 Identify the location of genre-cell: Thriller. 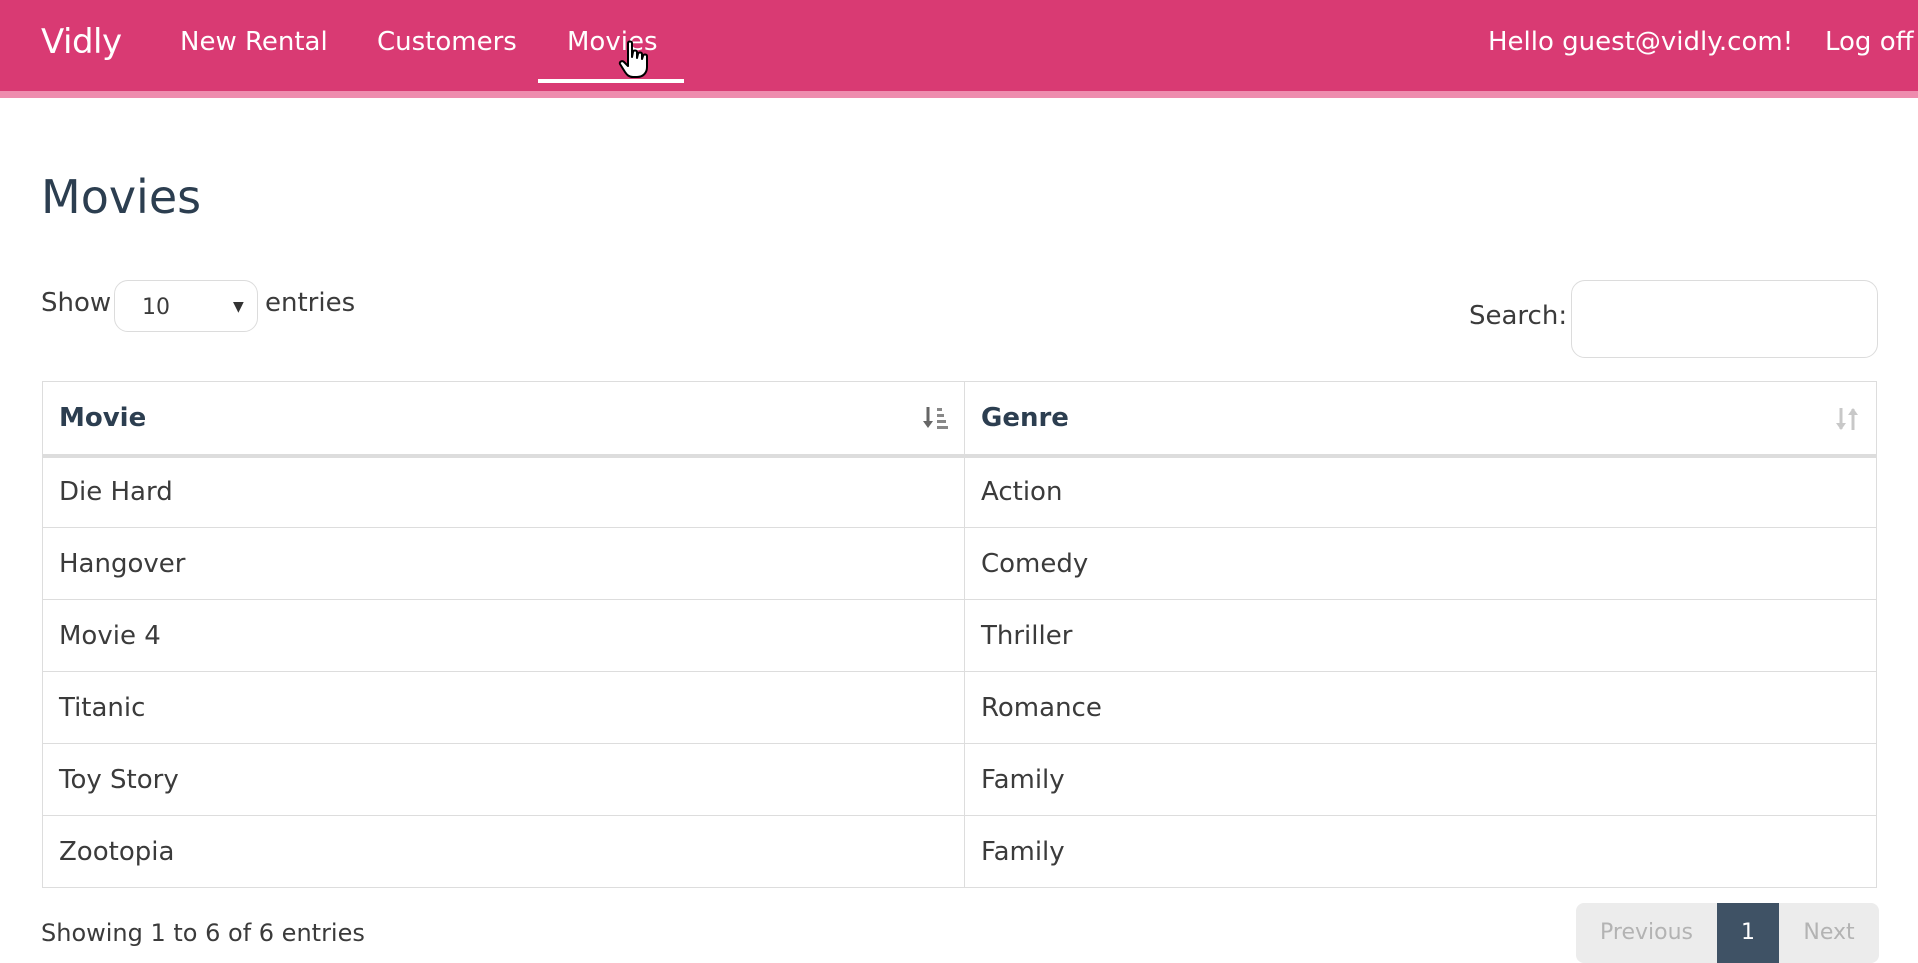
(1420, 635).